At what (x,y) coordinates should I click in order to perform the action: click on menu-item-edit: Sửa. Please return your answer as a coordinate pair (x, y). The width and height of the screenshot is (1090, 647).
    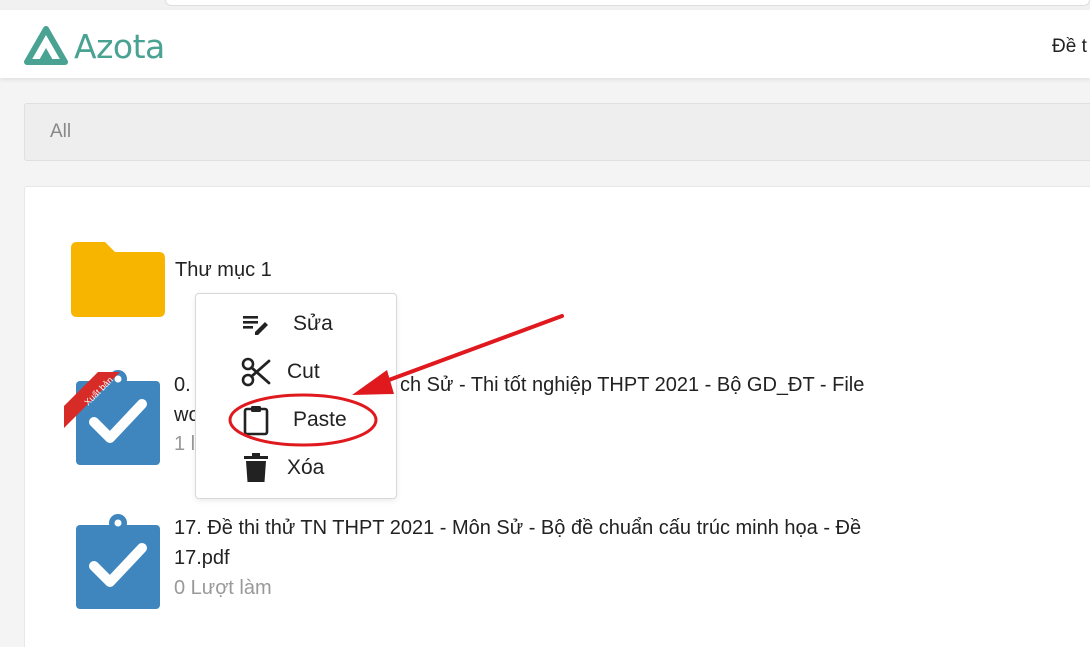
    Looking at the image, I should click on (296, 324).